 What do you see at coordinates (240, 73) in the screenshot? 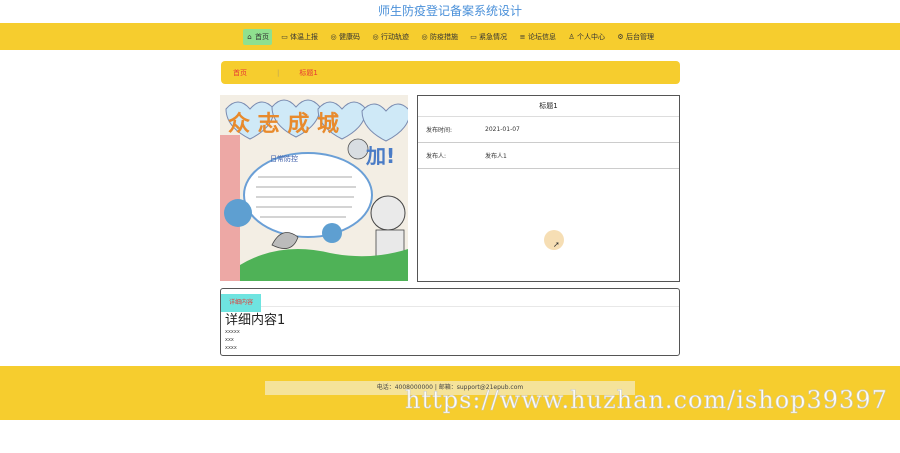
I see `breadcrumb-home-link: 首页` at bounding box center [240, 73].